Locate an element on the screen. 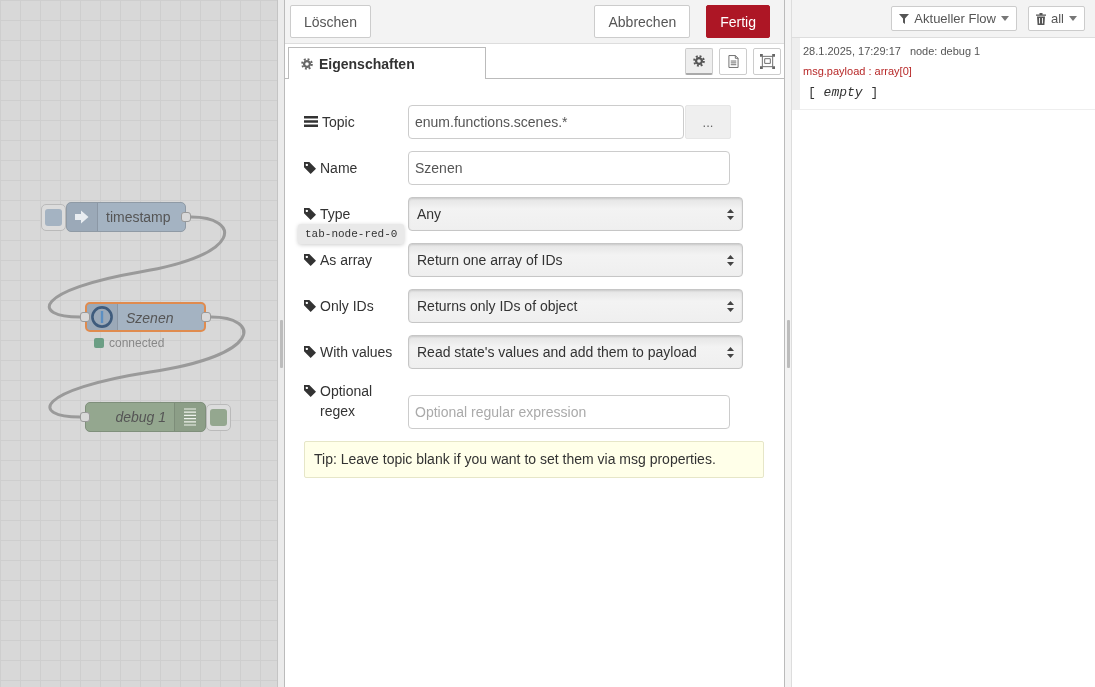 Image resolution: width=1095 pixels, height=687 pixels. flow-node: Szenen is located at coordinates (145, 317).